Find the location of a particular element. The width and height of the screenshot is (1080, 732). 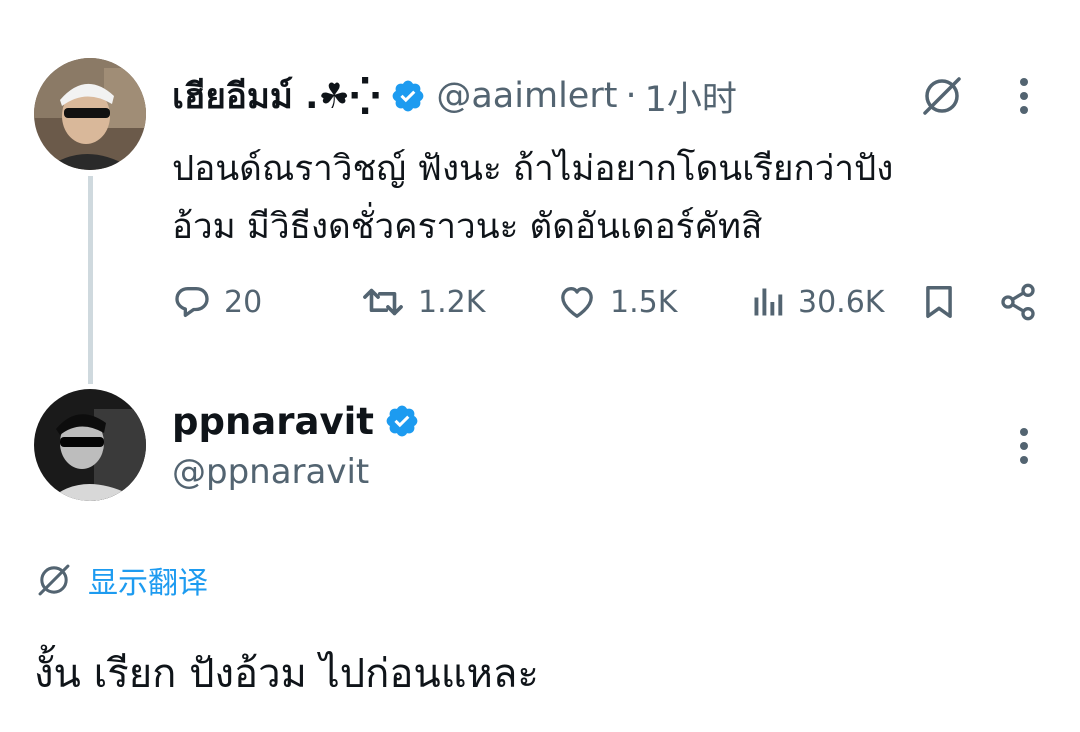

timestamp: 1小时 is located at coordinates (691, 96).